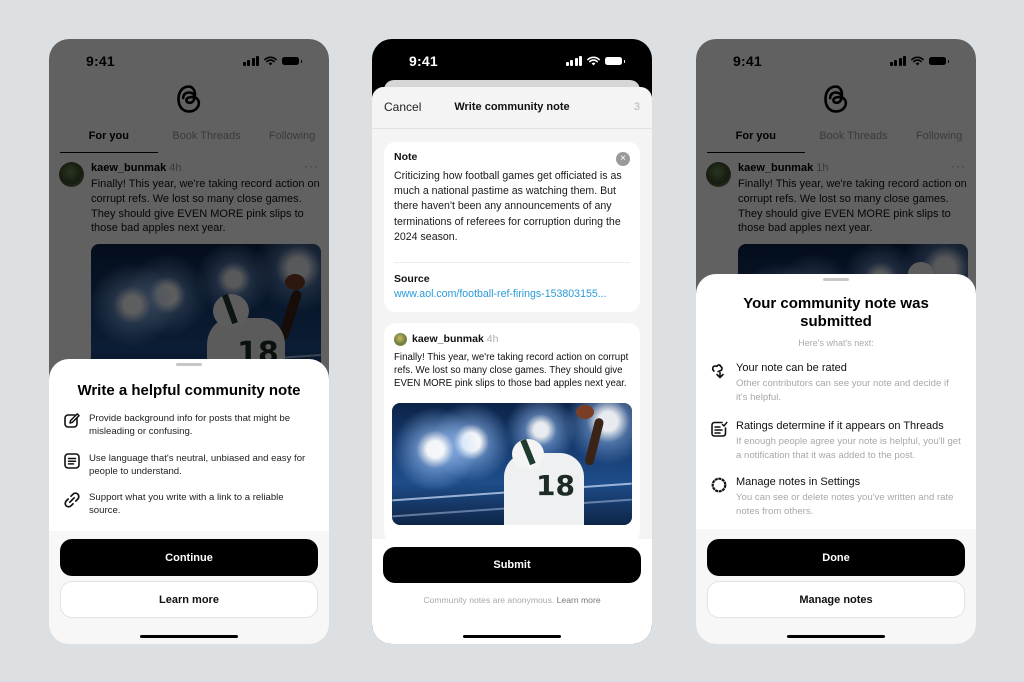 This screenshot has height=682, width=1024. Describe the element at coordinates (836, 312) in the screenshot. I see `sheet-title: Your community note was submitted` at that location.